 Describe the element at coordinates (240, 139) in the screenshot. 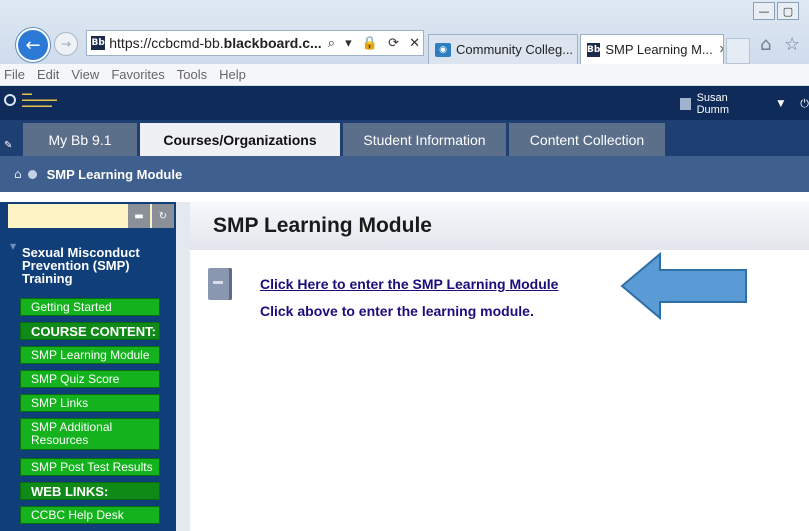

I see `tab-courses-organizations: Courses/Organizations` at that location.